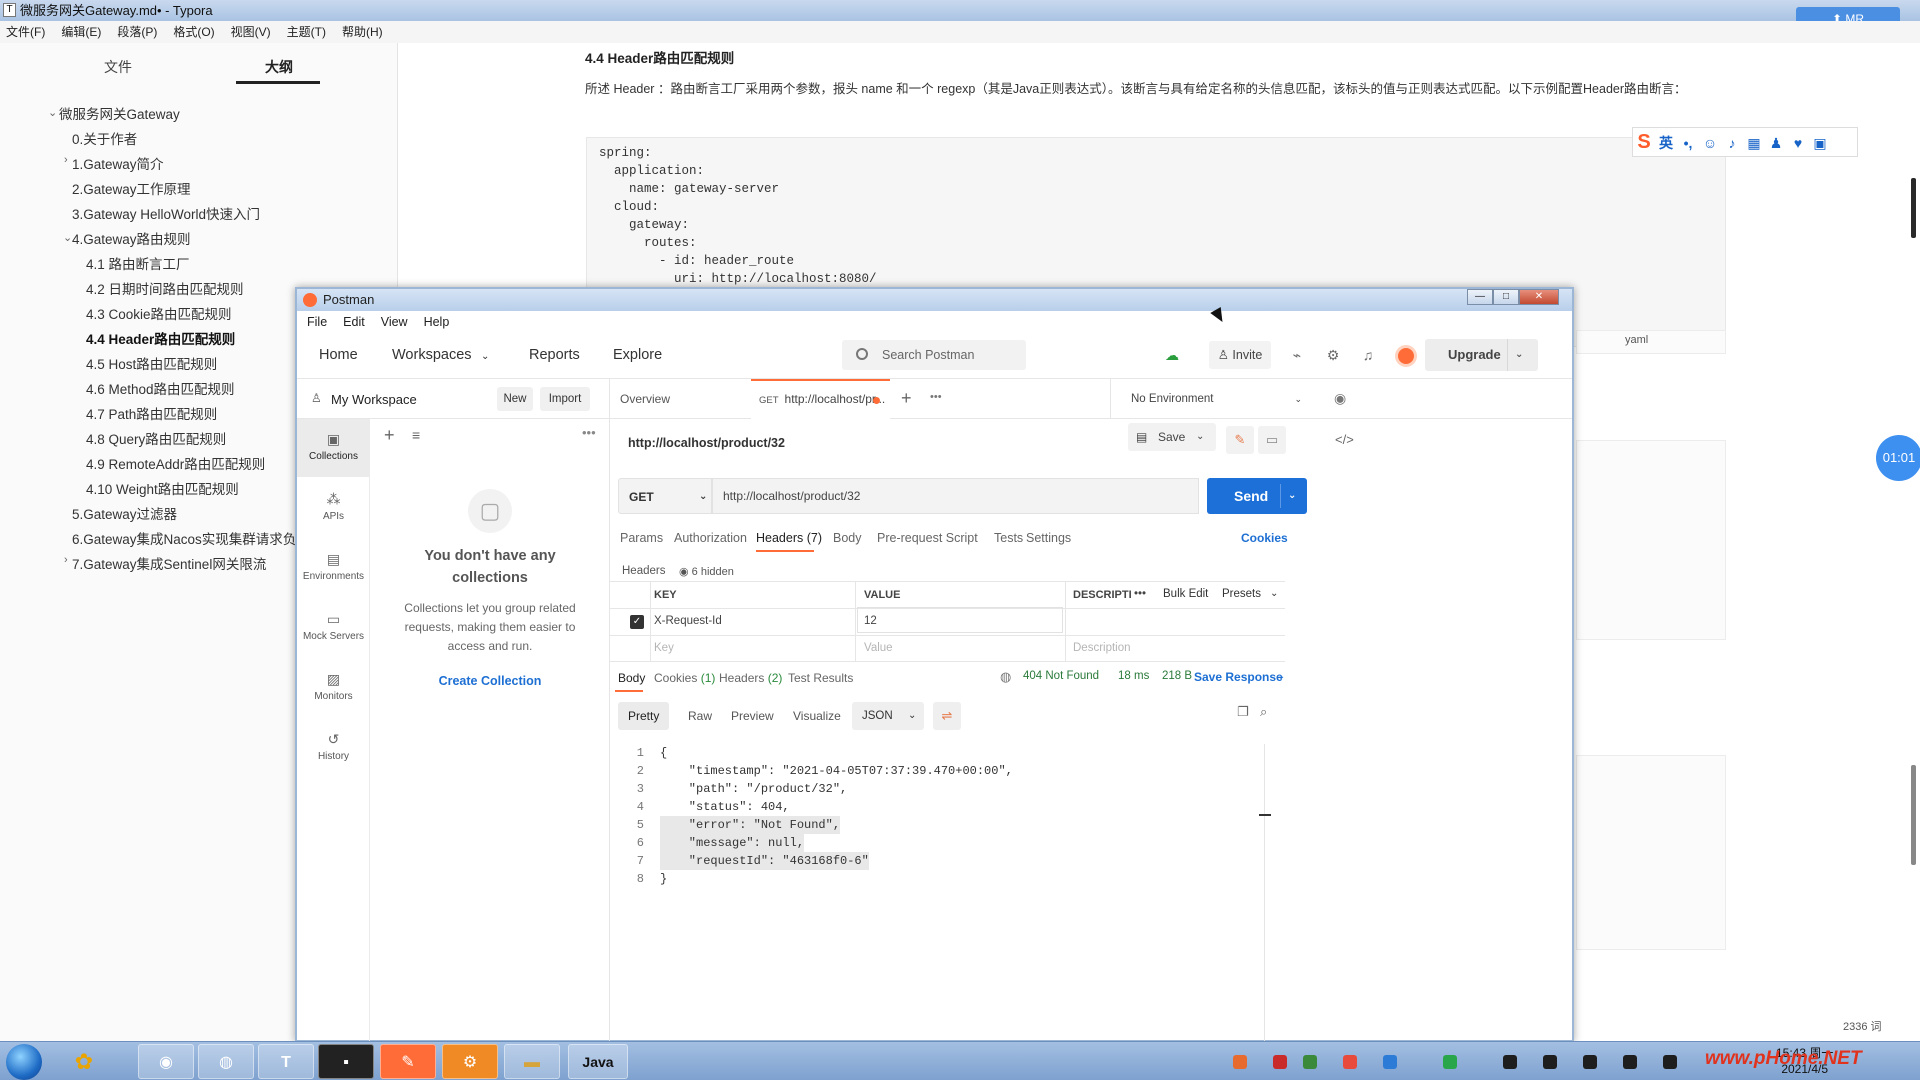  I want to click on satellite-icon: ⌁, so click(1297, 355).